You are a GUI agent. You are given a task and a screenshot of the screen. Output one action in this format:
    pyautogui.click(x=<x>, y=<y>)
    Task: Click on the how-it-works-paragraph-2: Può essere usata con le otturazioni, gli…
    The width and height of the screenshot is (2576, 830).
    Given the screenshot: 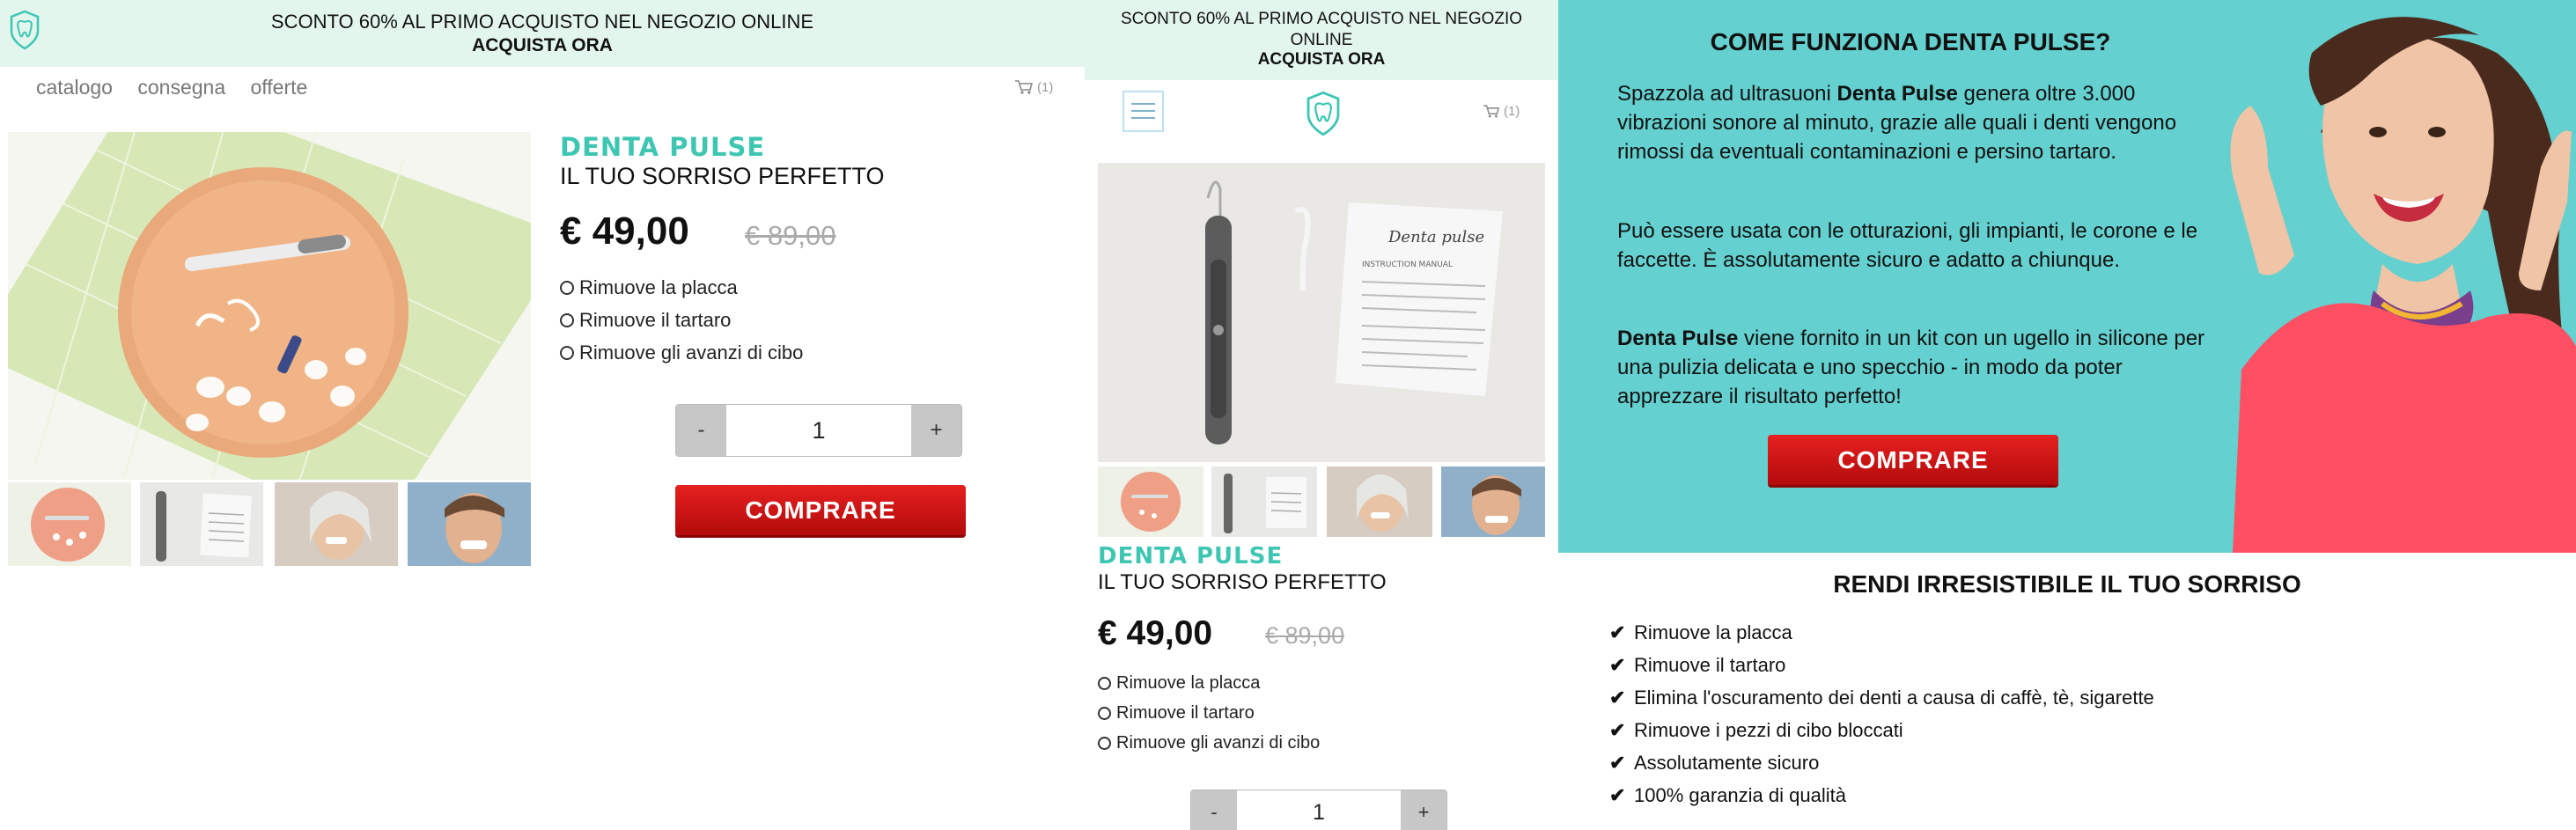 What is the action you would take?
    pyautogui.click(x=1908, y=245)
    